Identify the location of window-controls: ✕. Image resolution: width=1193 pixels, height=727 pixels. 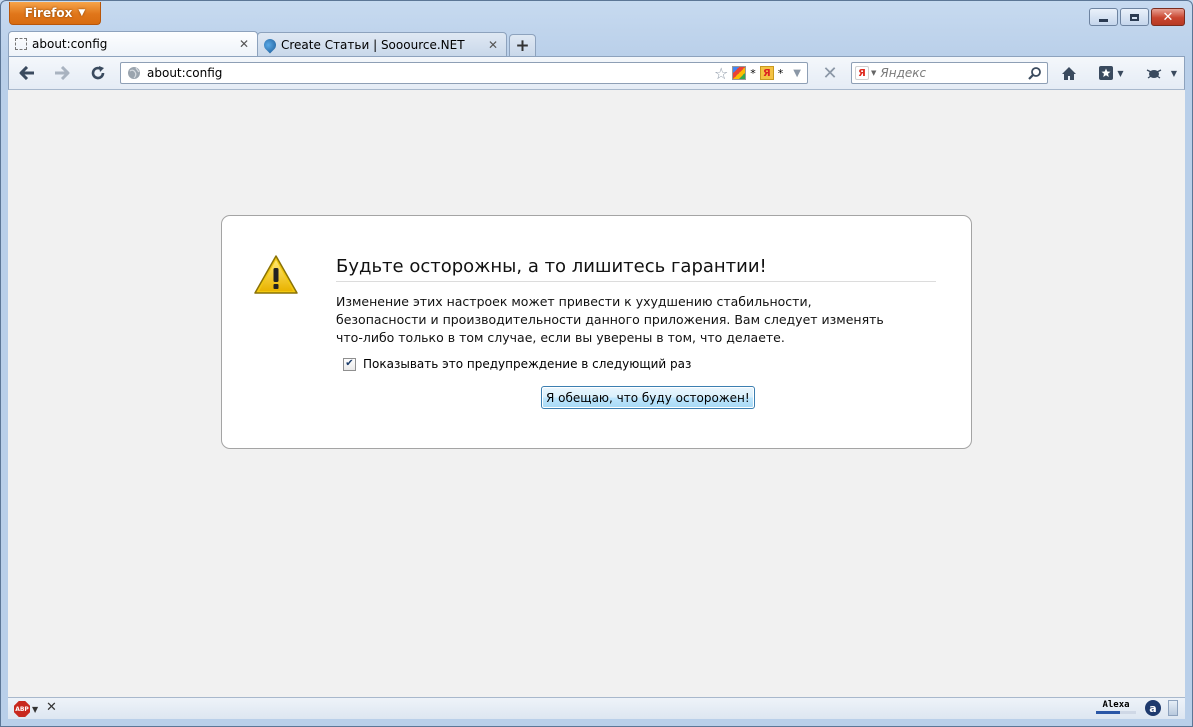
(1137, 17).